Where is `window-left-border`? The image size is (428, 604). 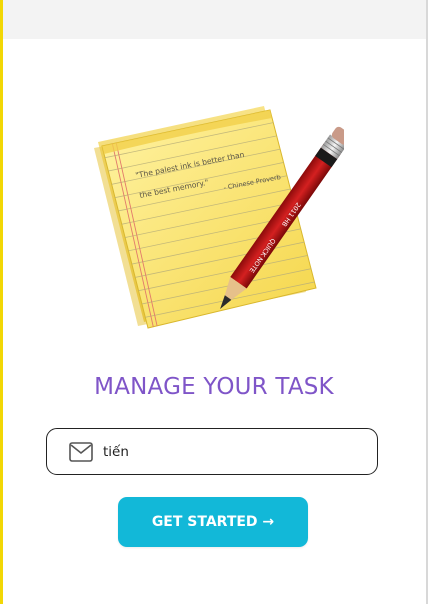
window-left-border is located at coordinates (1, 302).